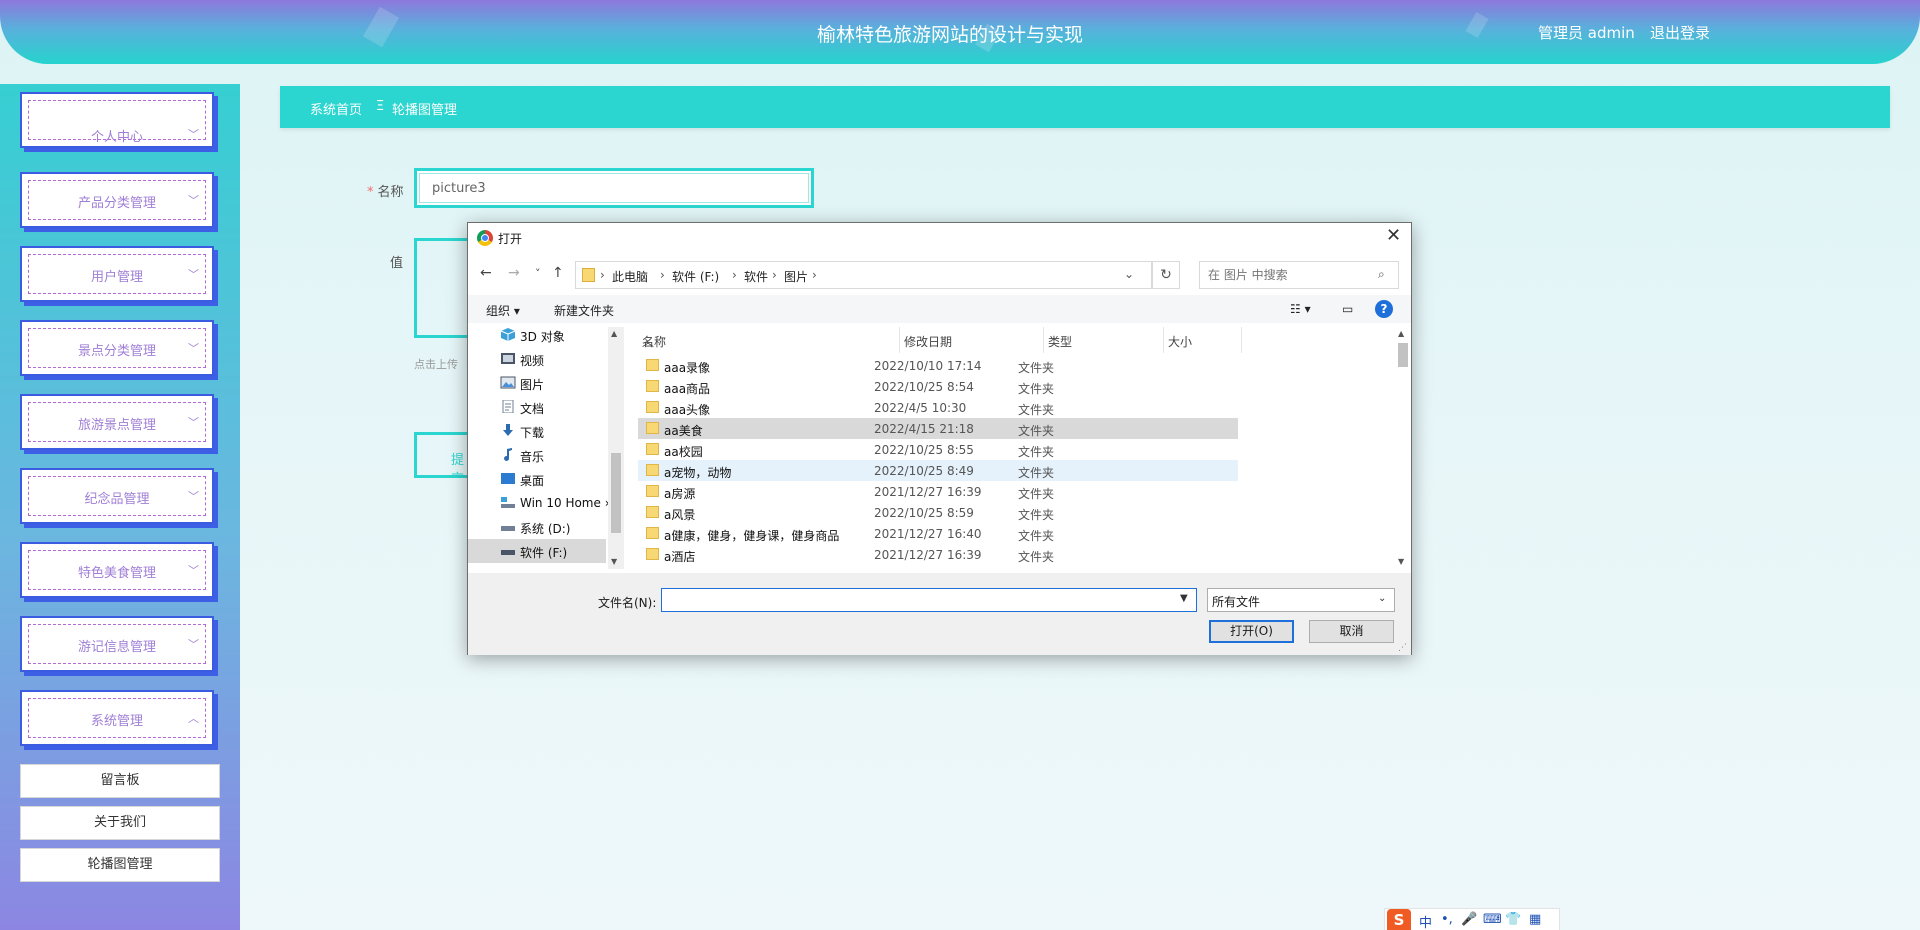 The height and width of the screenshot is (930, 1920). What do you see at coordinates (938, 512) in the screenshot?
I see `file-row: a风景 2022/10/25 8:59 文件夹` at bounding box center [938, 512].